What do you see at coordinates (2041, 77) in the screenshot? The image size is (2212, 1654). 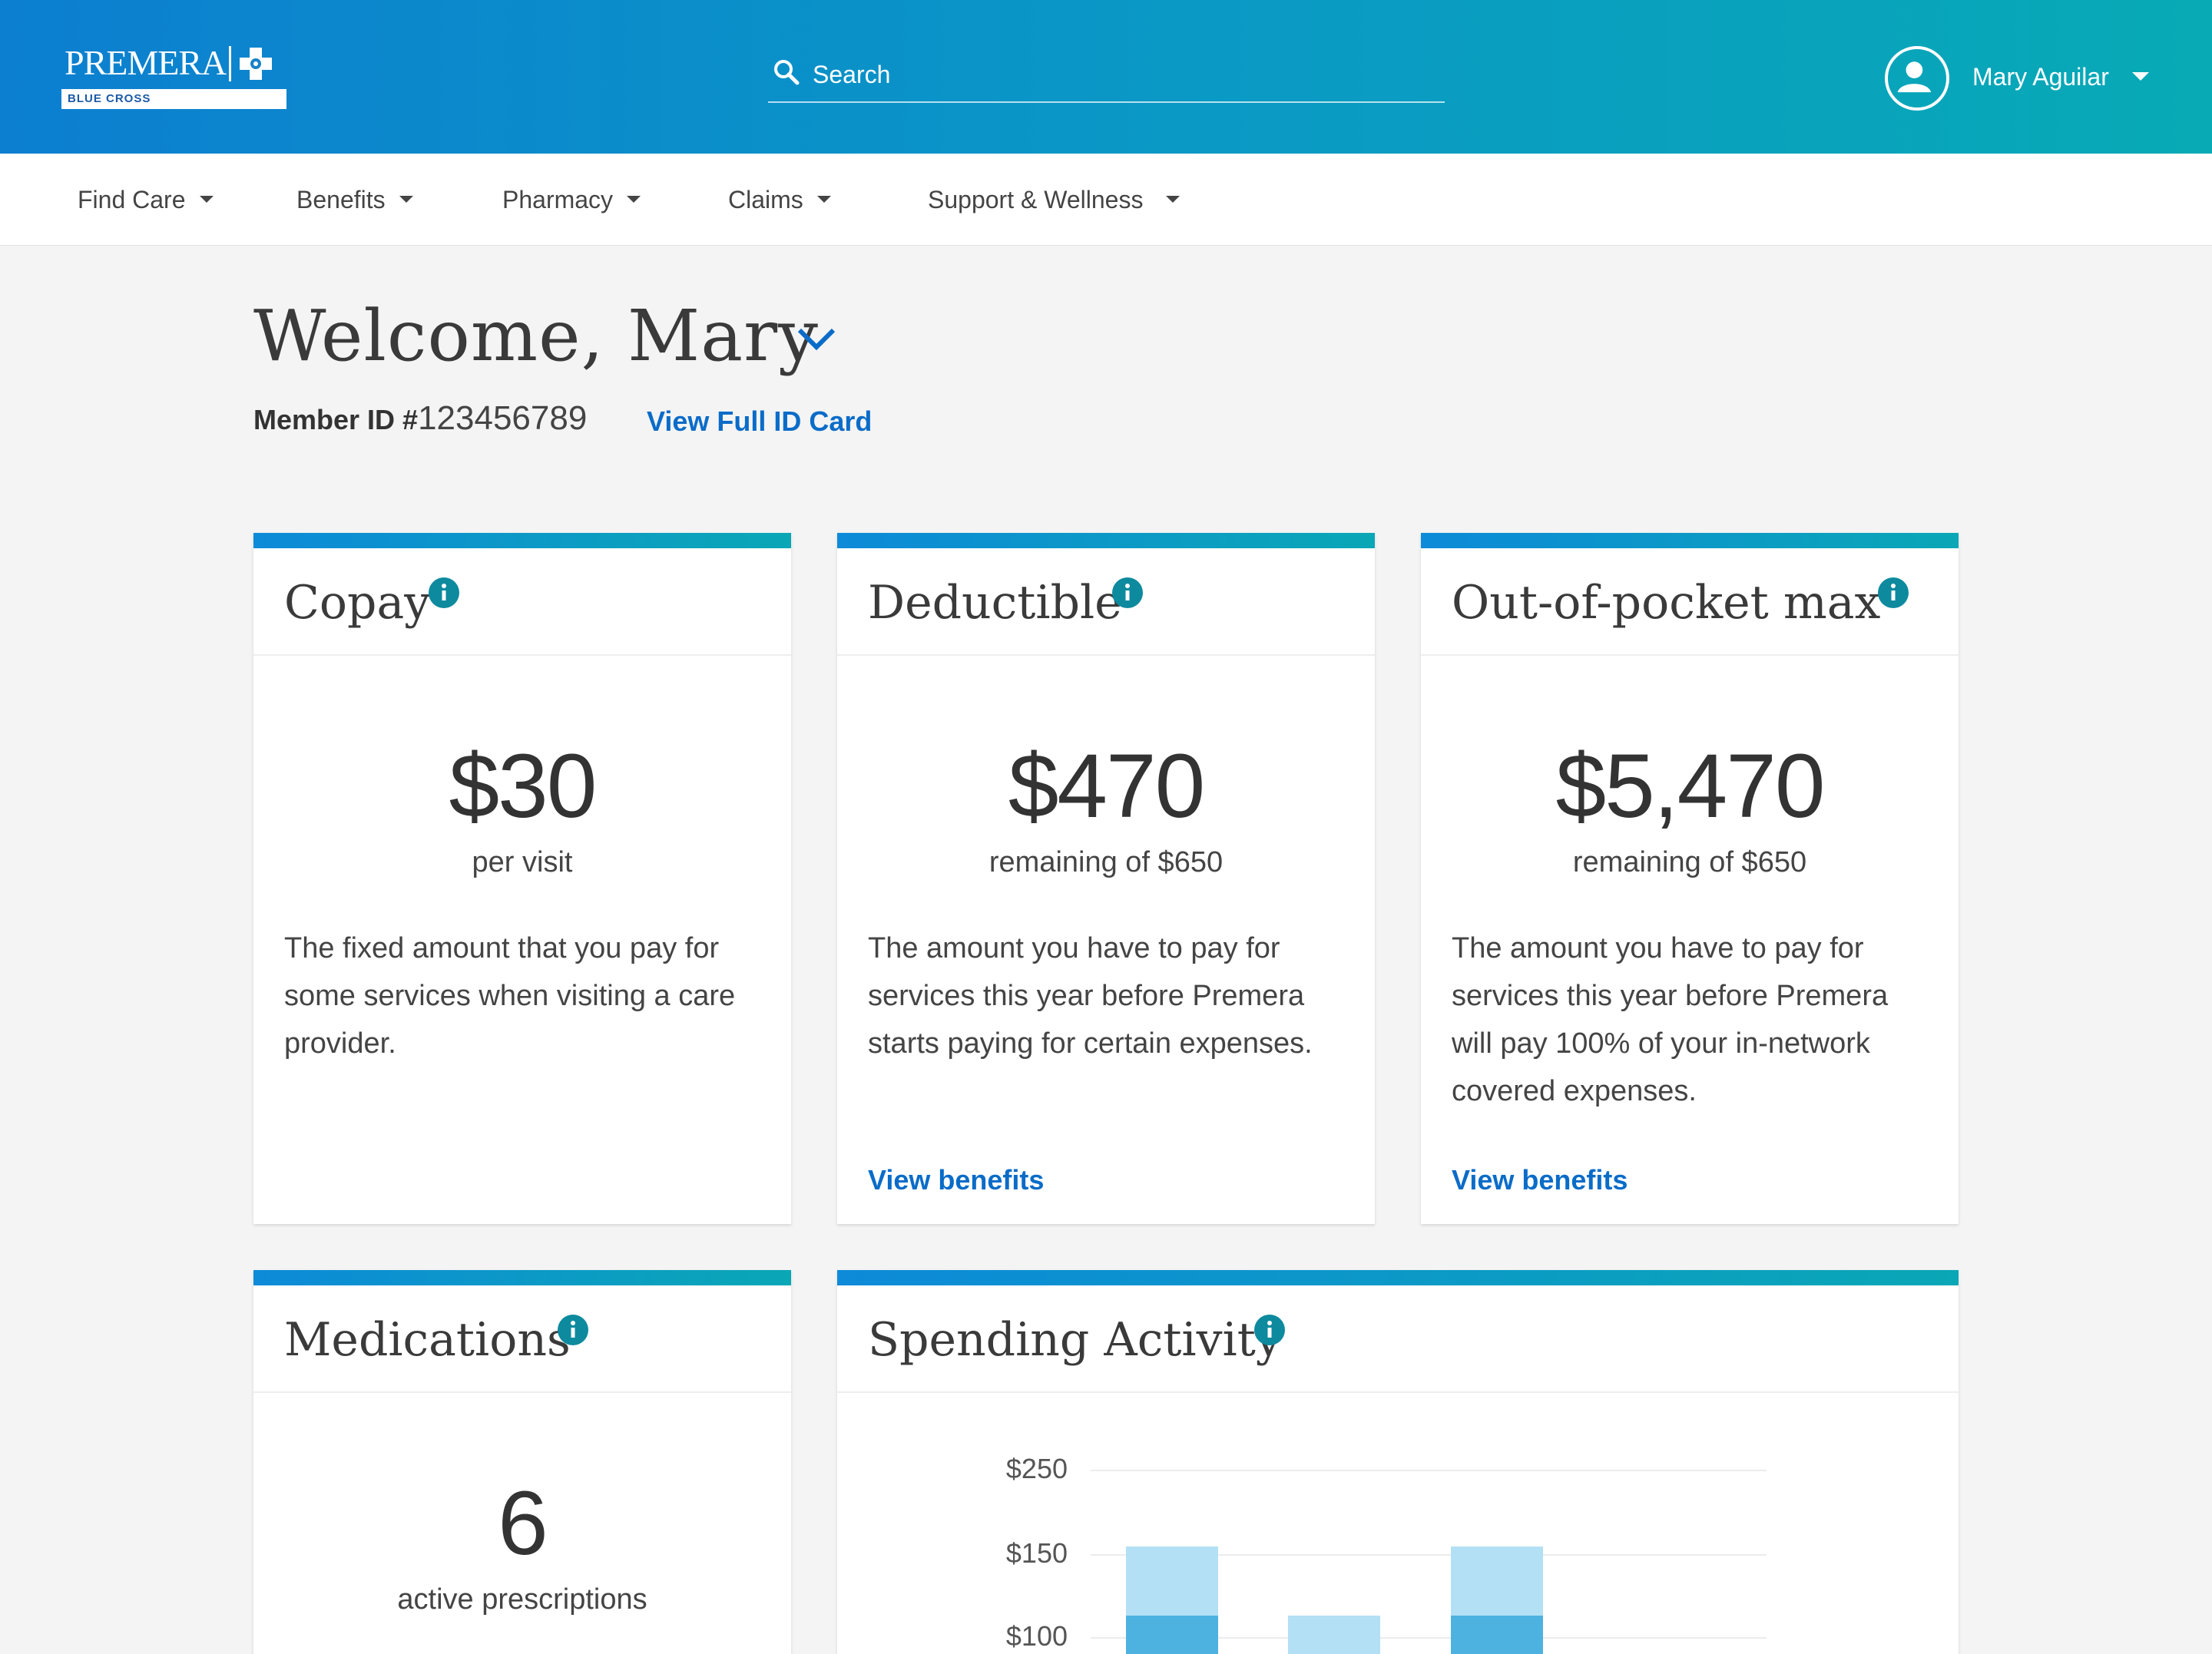 I see `user-name: Mary Aguilar` at bounding box center [2041, 77].